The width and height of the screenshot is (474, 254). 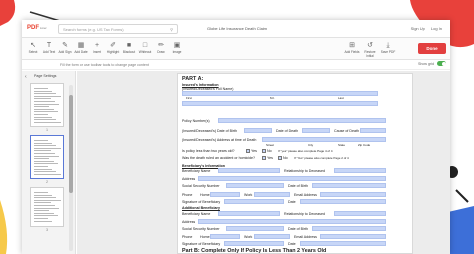 What do you see at coordinates (255, 228) in the screenshot?
I see `additional-ssn-field` at bounding box center [255, 228].